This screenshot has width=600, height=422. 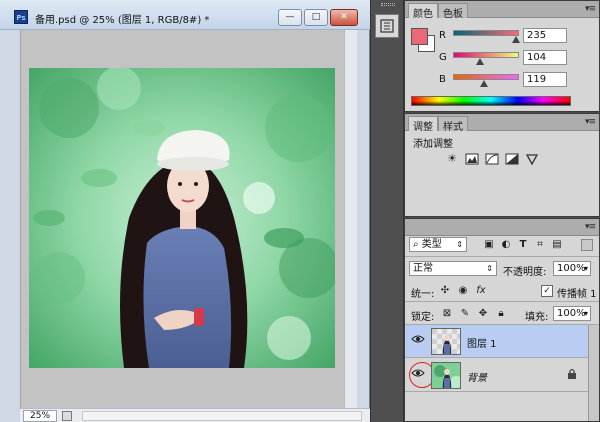 I want to click on unify-style-icon: fx, so click(x=481, y=291).